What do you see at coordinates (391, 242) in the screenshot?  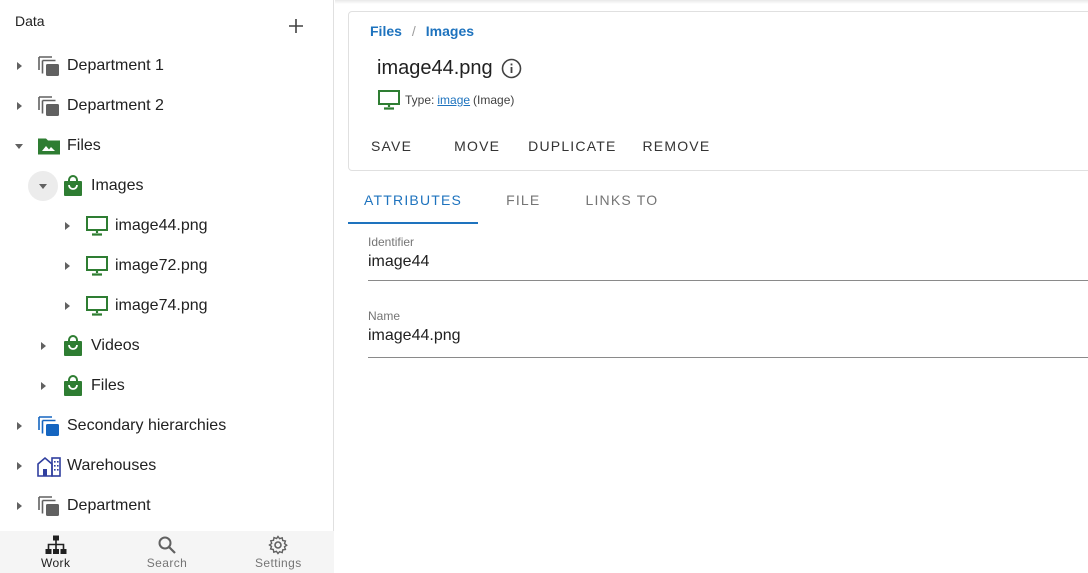 I see `identifier-label: Identifier` at bounding box center [391, 242].